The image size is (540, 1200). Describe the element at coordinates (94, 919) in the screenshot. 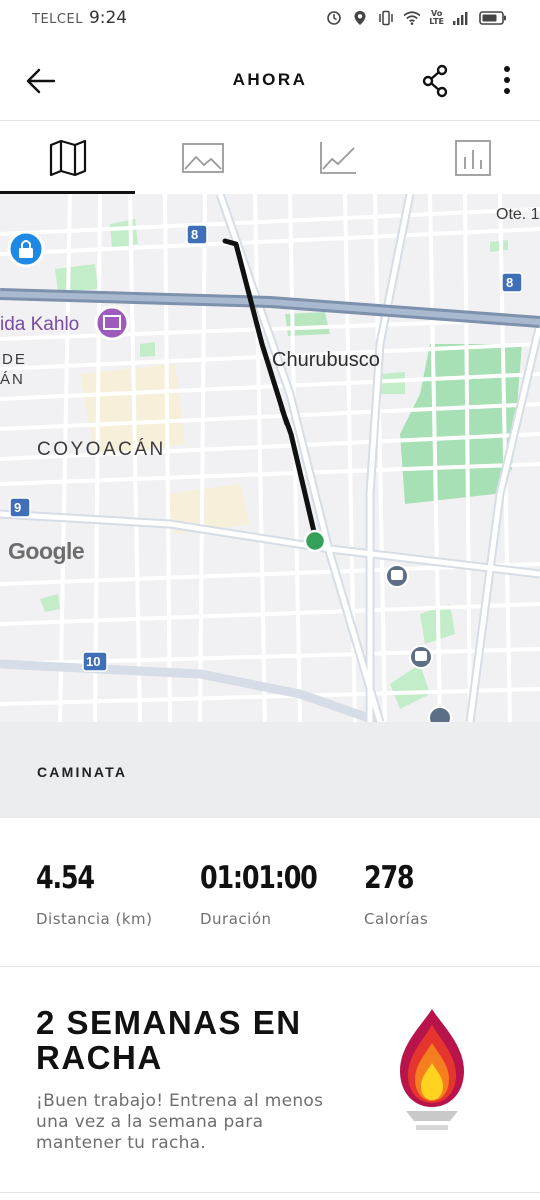

I see `distance-label: Distancia (km)` at that location.